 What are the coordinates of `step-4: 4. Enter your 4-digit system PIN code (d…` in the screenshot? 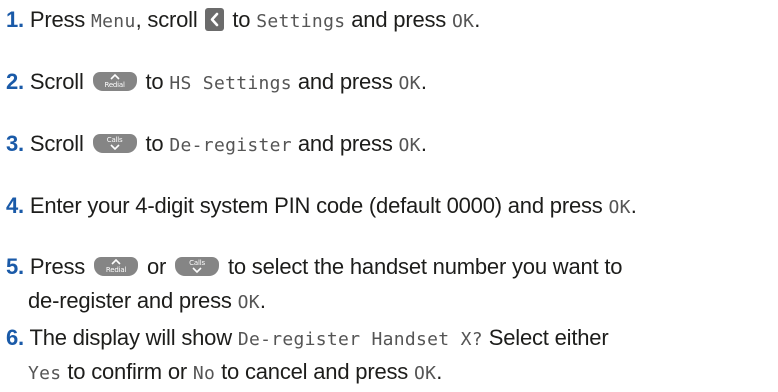 It's located at (391, 207).